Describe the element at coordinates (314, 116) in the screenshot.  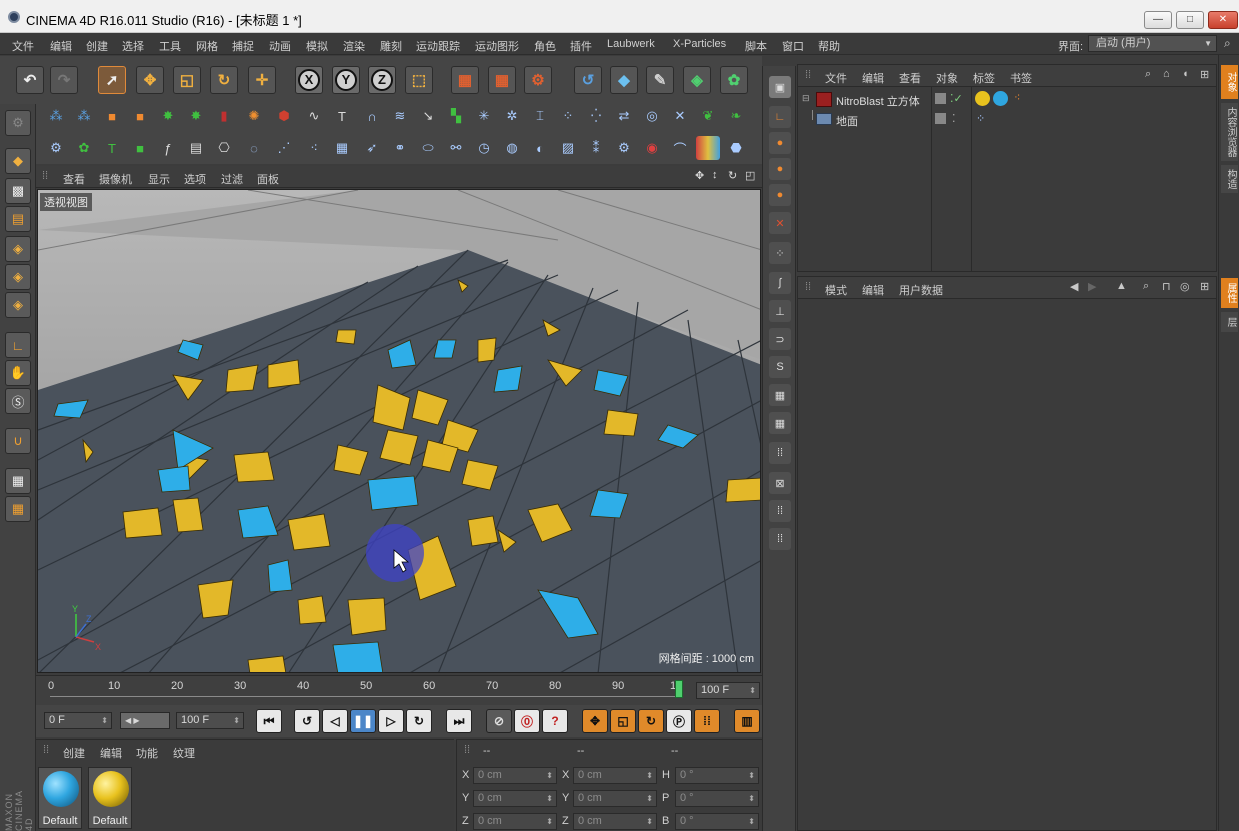
I see `xp-spline-icon: ∿` at that location.